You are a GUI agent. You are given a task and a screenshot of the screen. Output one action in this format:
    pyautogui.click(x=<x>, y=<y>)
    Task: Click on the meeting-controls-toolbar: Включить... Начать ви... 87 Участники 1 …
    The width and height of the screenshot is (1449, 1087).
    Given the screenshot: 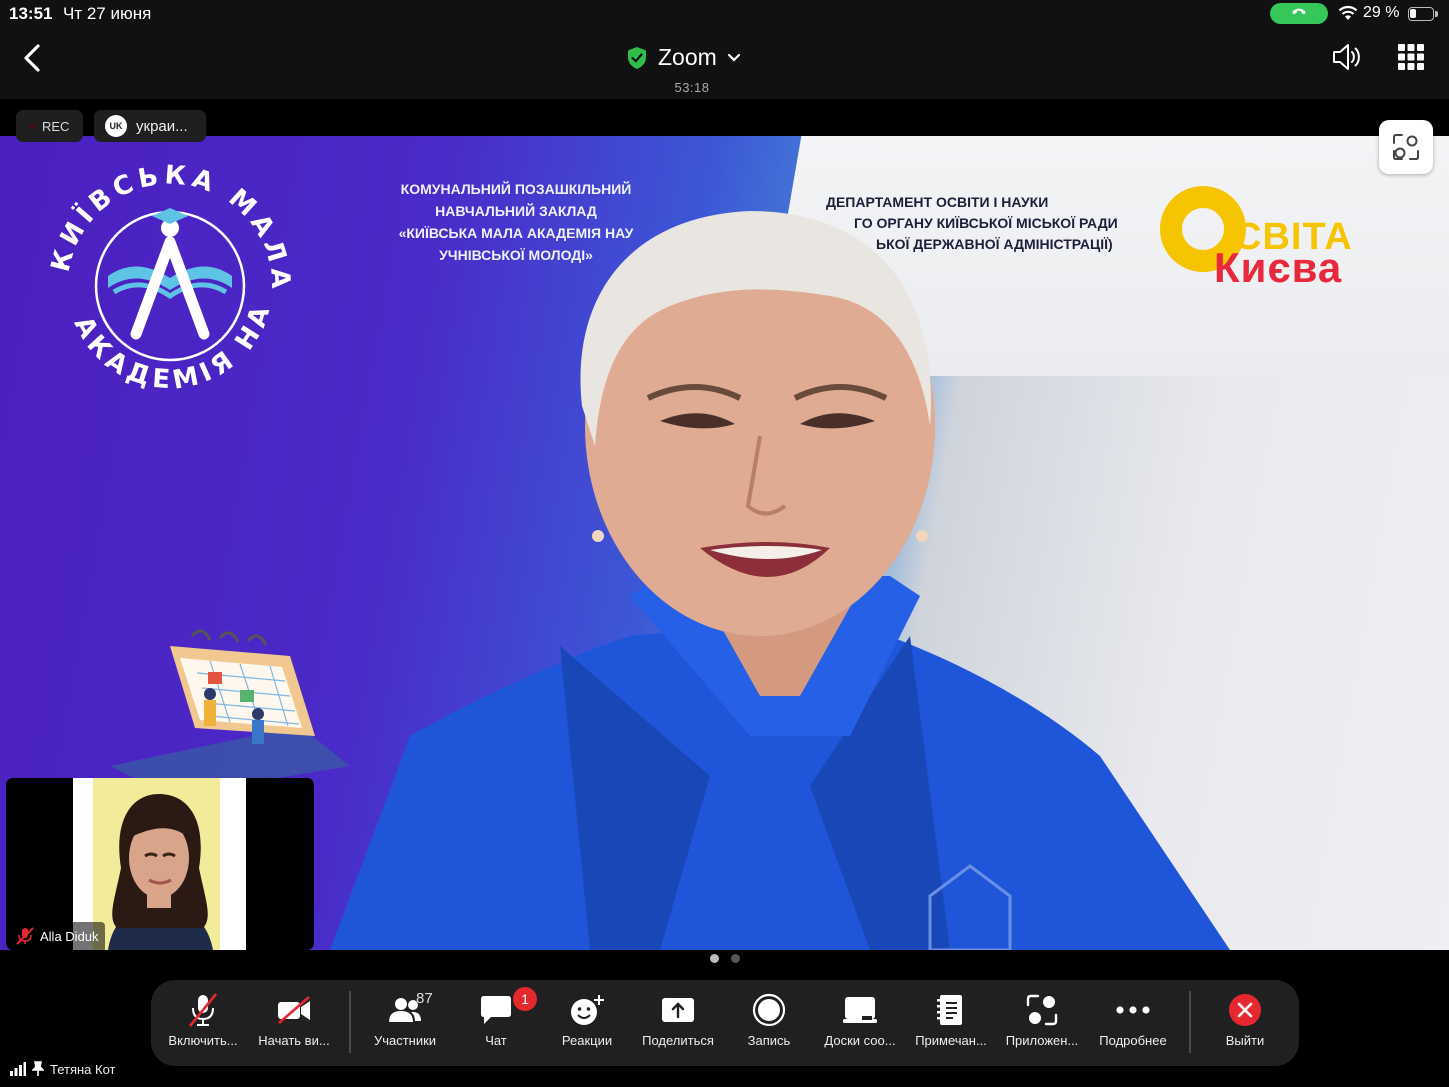 What is the action you would take?
    pyautogui.click(x=725, y=1023)
    